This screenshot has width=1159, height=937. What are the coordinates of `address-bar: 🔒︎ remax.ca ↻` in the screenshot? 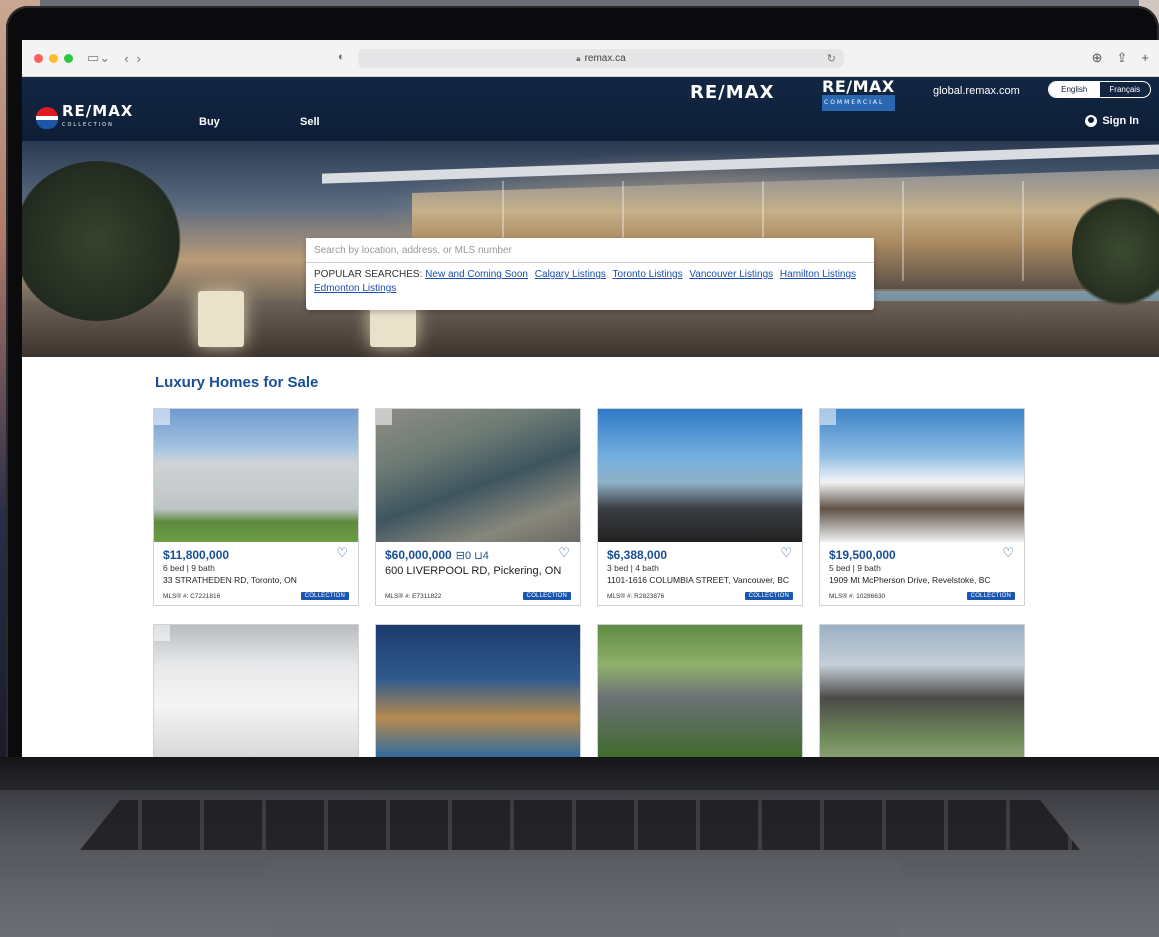 It's located at (601, 58).